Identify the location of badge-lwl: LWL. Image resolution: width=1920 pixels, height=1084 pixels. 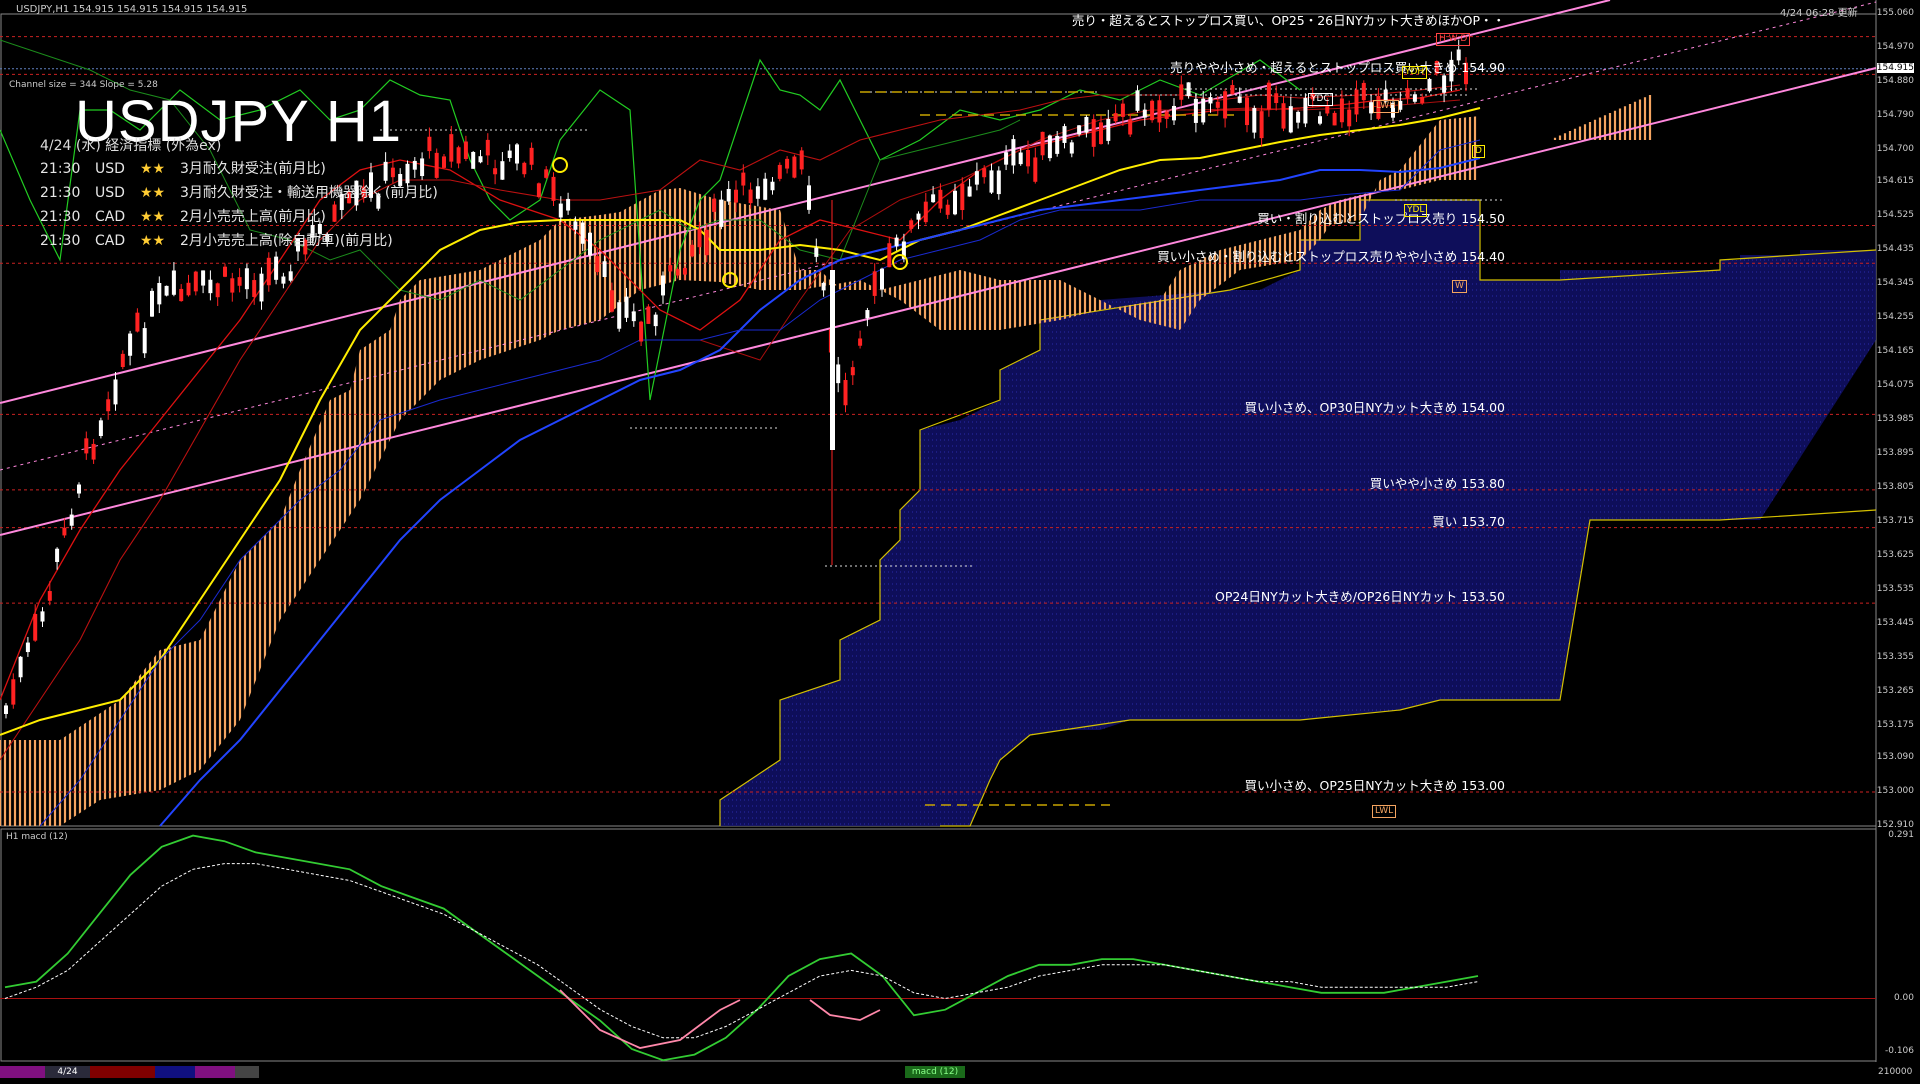
(1384, 811).